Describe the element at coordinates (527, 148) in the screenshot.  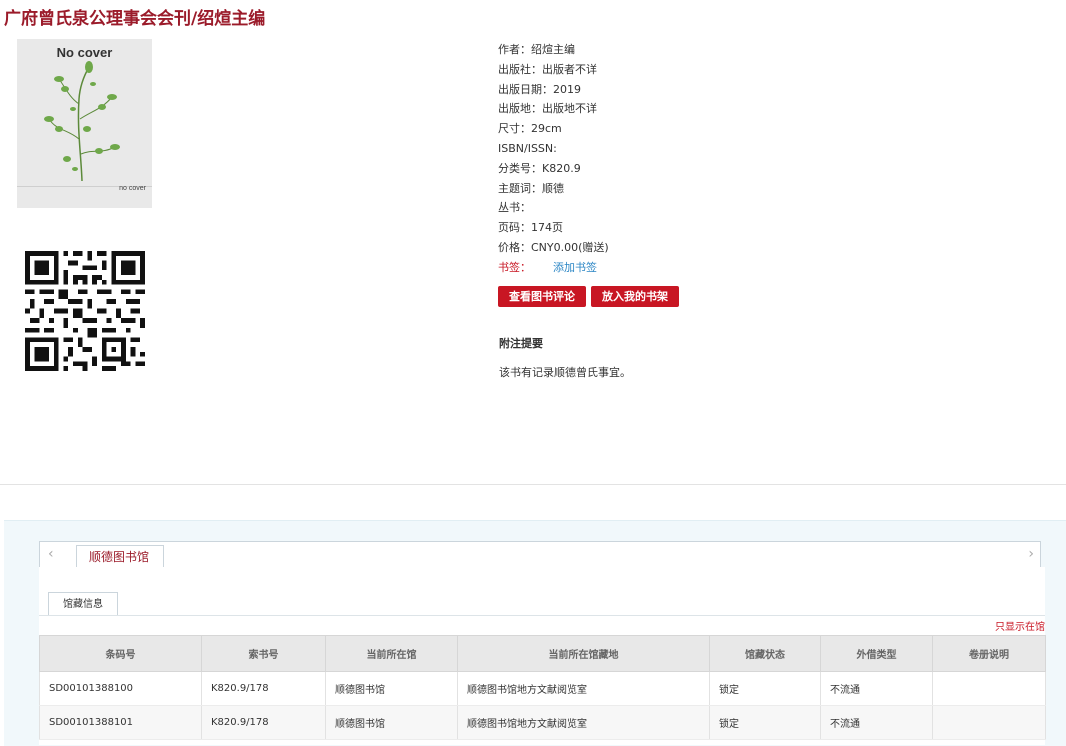
I see `info-isbn: ISBN/ISSN:` at that location.